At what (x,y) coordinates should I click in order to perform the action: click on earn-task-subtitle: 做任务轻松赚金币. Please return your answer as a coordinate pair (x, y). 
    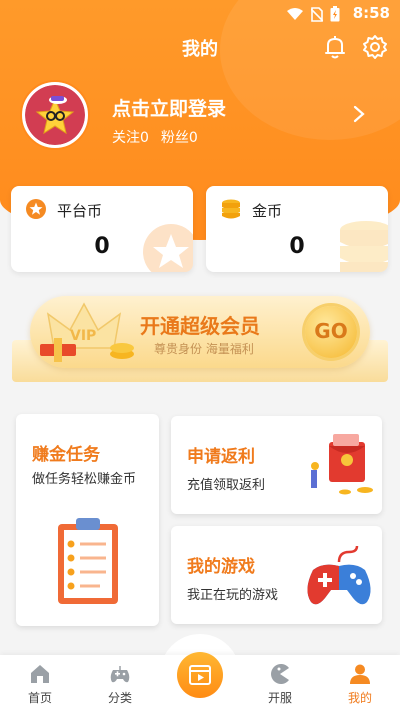
    Looking at the image, I should click on (84, 479).